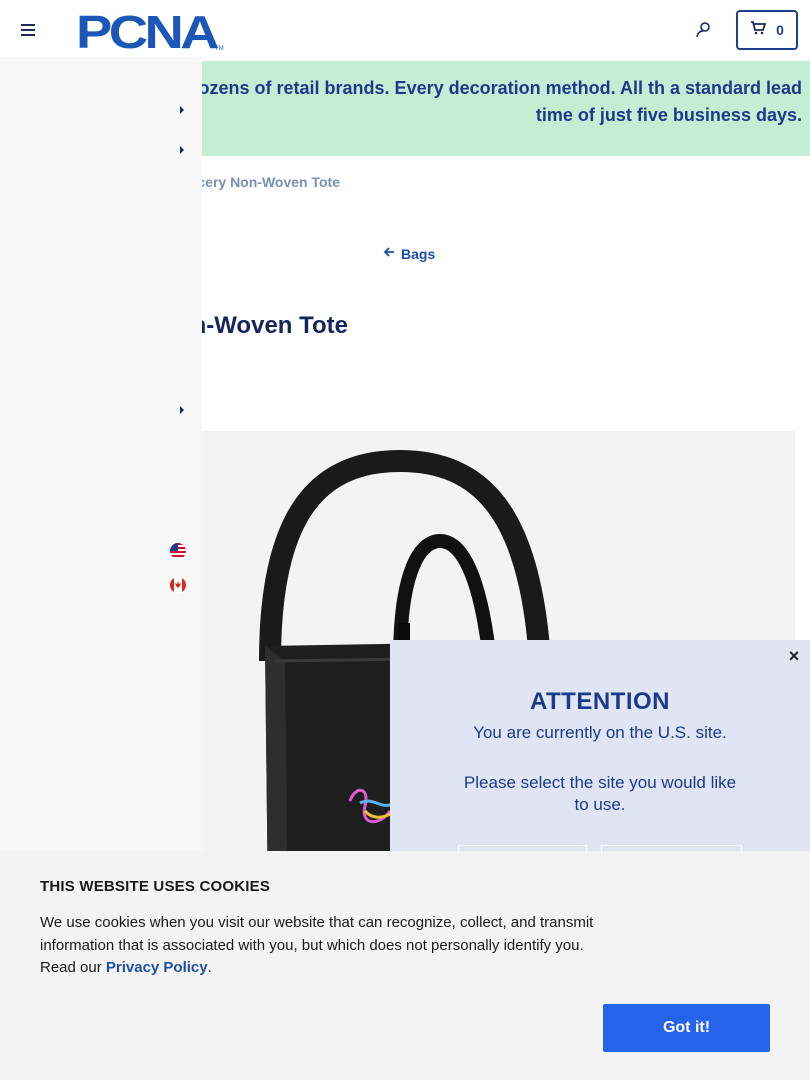  What do you see at coordinates (794, 656) in the screenshot?
I see `close-icon: ×` at bounding box center [794, 656].